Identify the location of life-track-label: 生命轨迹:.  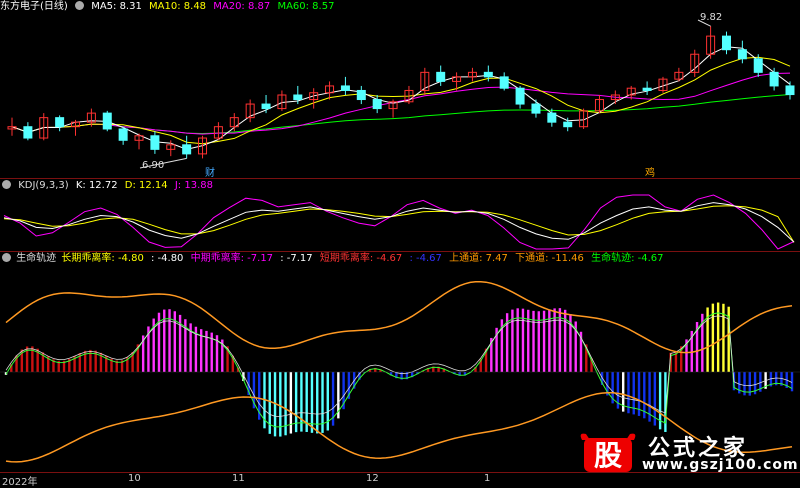
(612, 258).